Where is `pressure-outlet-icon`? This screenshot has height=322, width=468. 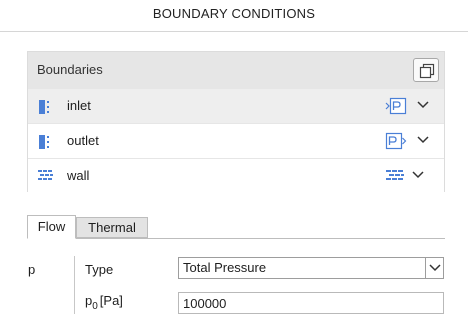 pressure-outlet-icon is located at coordinates (396, 141).